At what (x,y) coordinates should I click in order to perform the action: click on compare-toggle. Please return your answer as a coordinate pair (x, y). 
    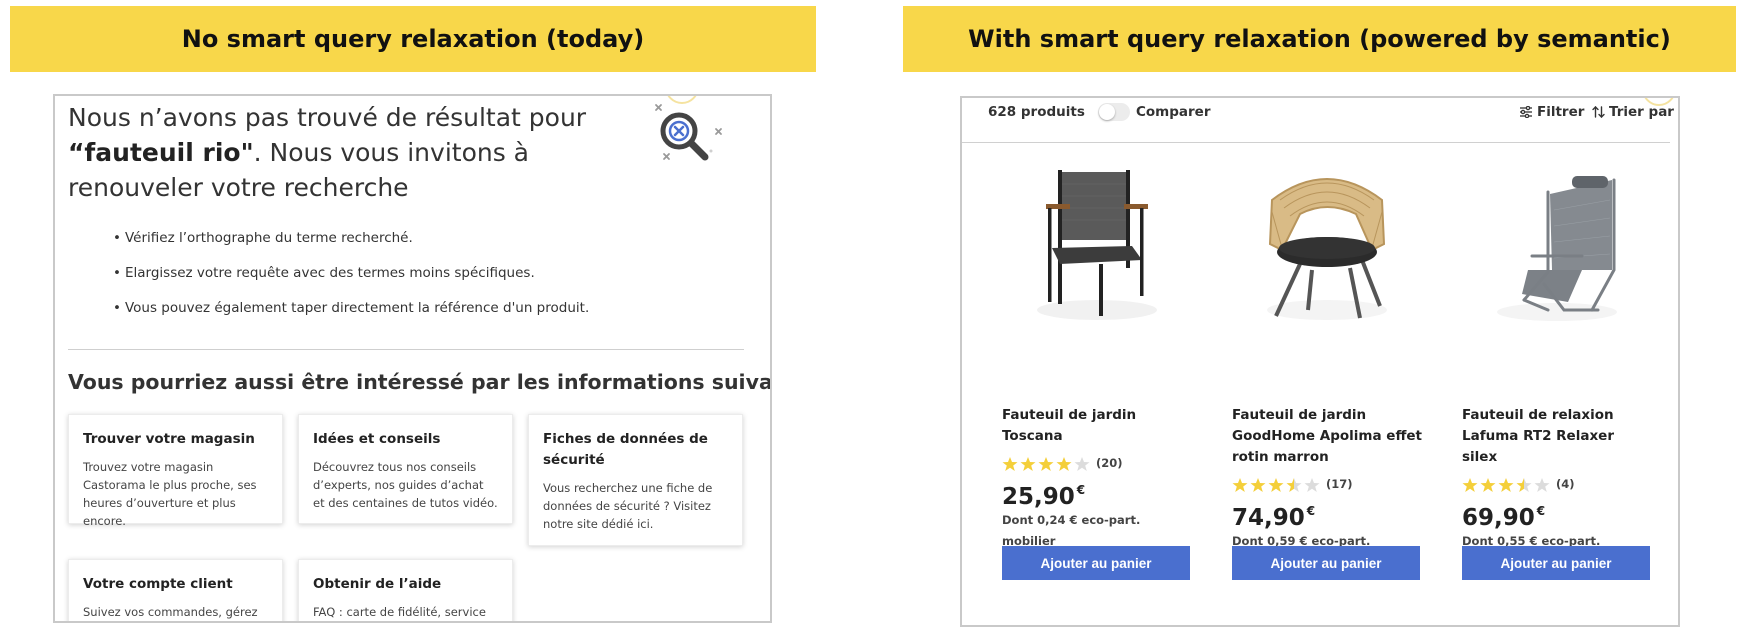
    Looking at the image, I should click on (1114, 112).